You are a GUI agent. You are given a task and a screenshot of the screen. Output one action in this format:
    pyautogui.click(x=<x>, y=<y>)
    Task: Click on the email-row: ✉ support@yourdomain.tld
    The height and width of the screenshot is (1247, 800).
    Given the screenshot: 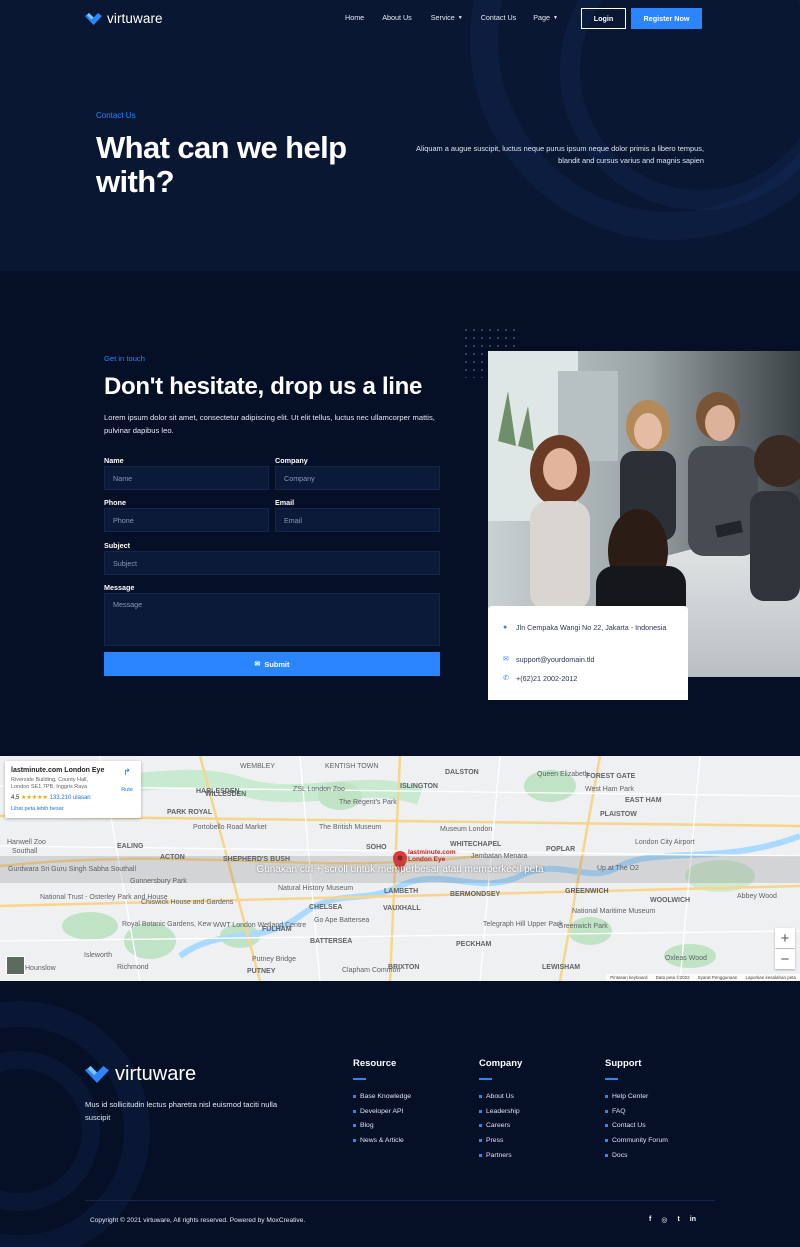 What is the action you would take?
    pyautogui.click(x=548, y=659)
    